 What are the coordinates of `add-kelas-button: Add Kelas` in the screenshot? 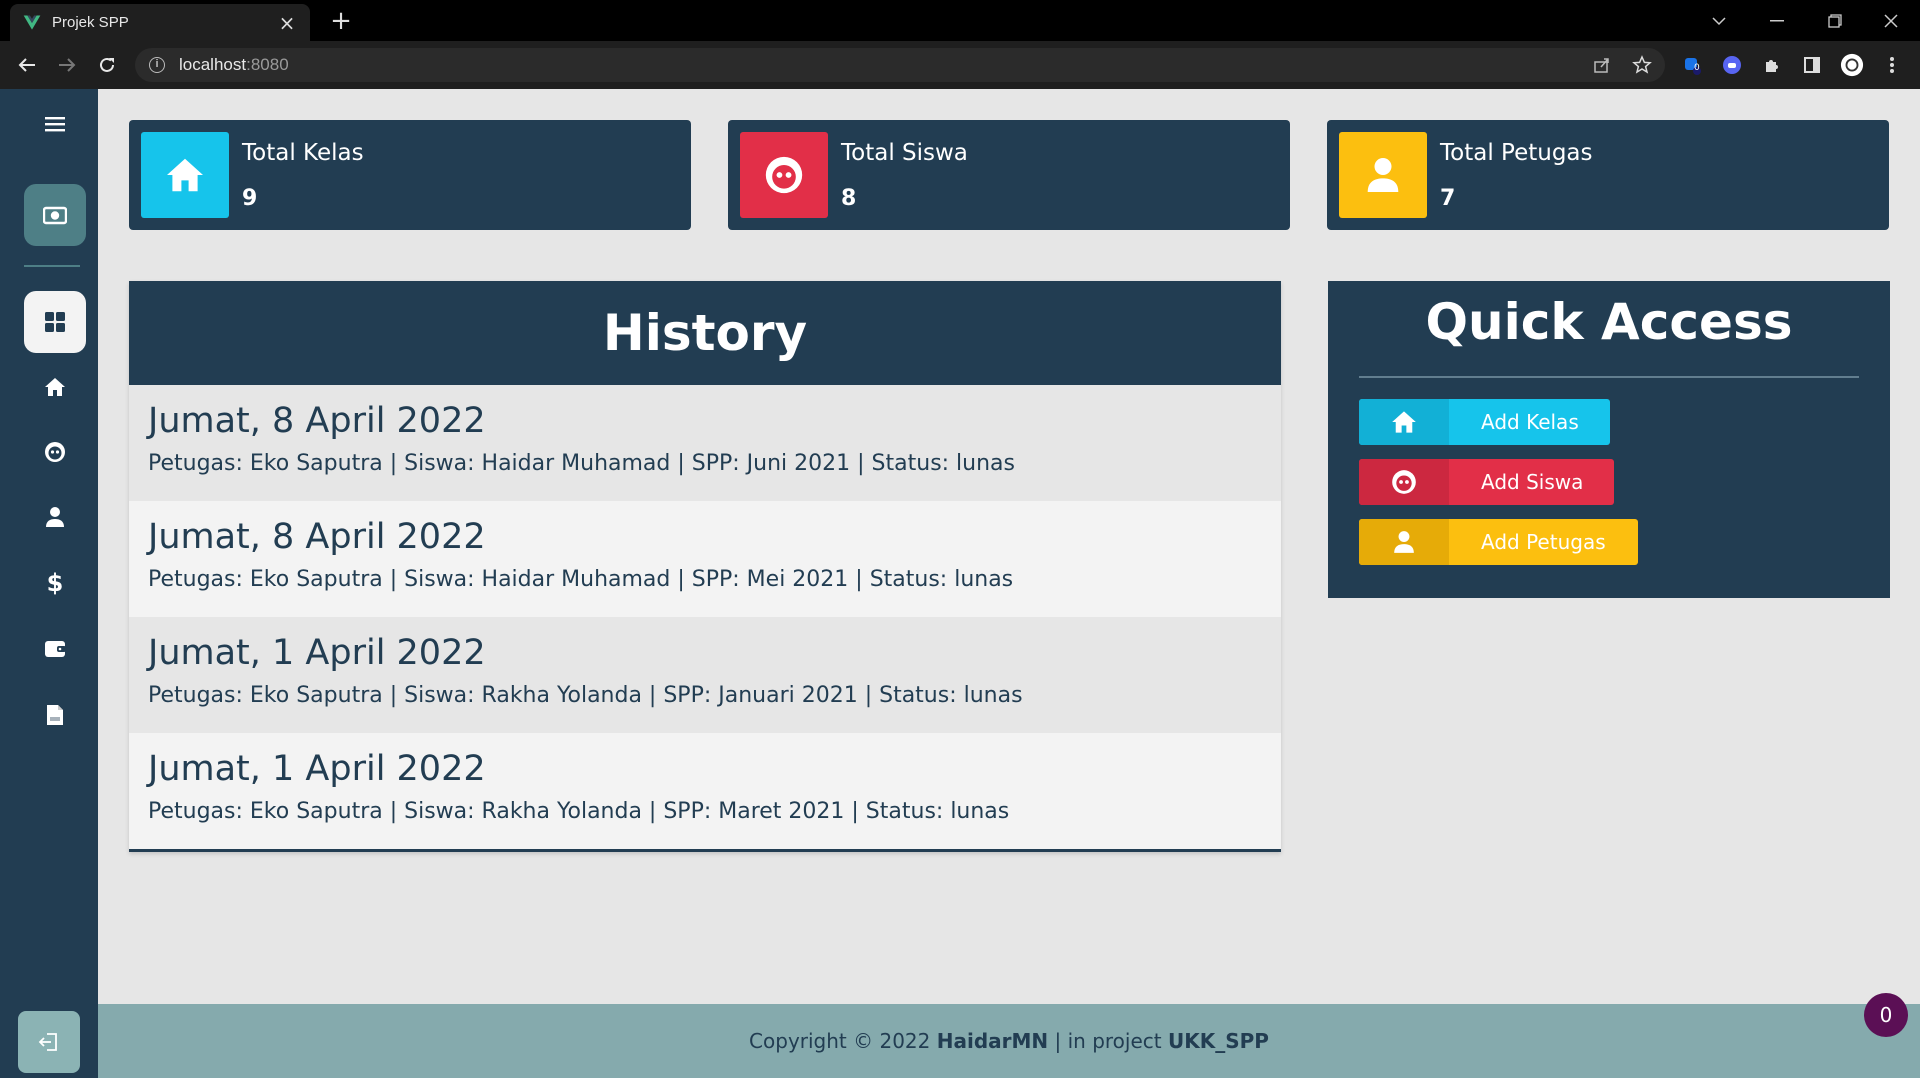 It's located at (1484, 422).